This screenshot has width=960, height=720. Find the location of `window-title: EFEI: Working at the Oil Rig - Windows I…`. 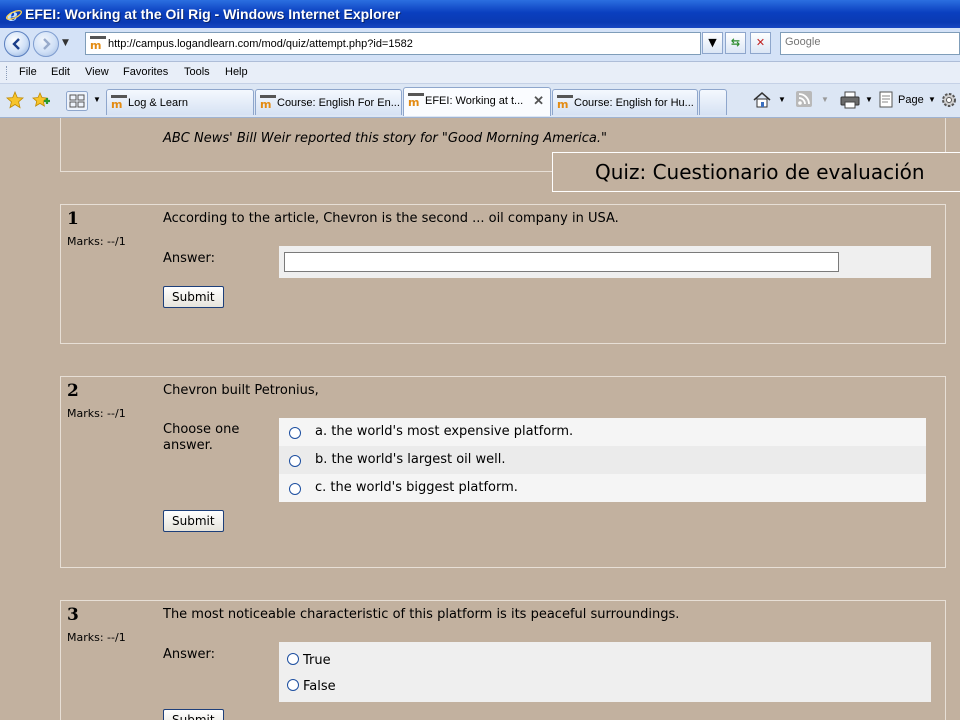

window-title: EFEI: Working at the Oil Rig - Windows I… is located at coordinates (213, 14).